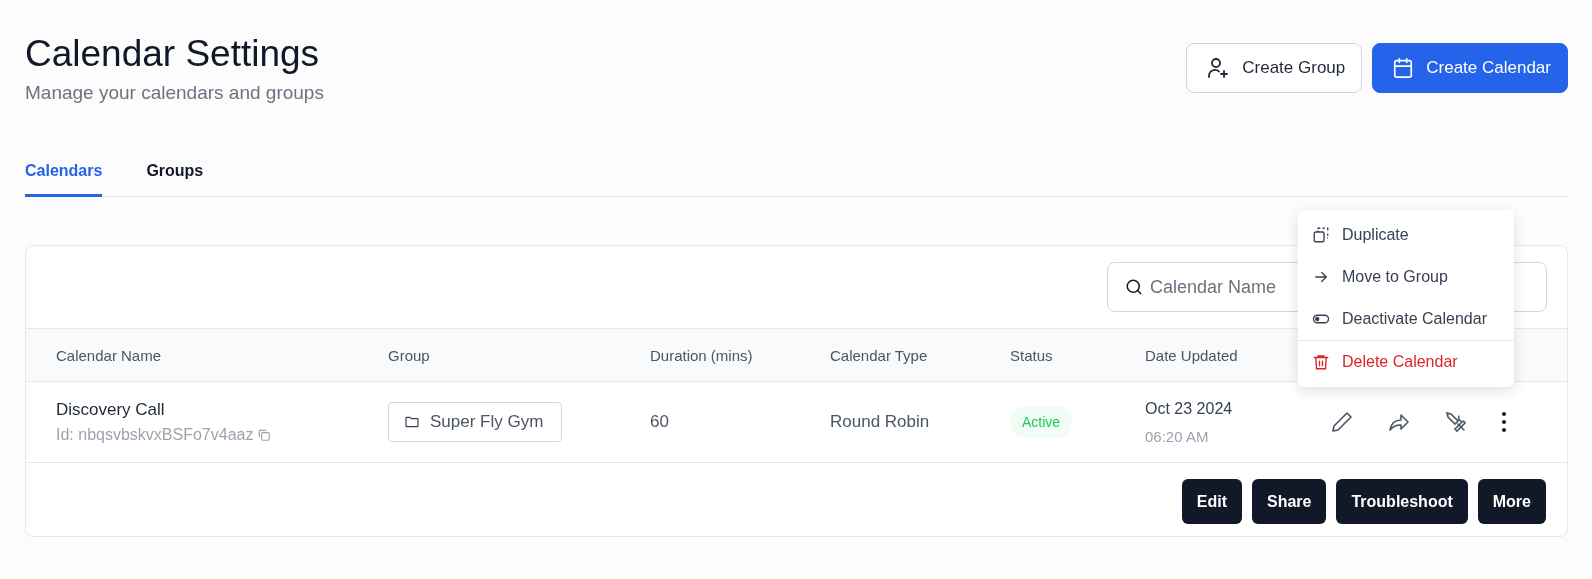  What do you see at coordinates (659, 422) in the screenshot?
I see `table-cell: 60` at bounding box center [659, 422].